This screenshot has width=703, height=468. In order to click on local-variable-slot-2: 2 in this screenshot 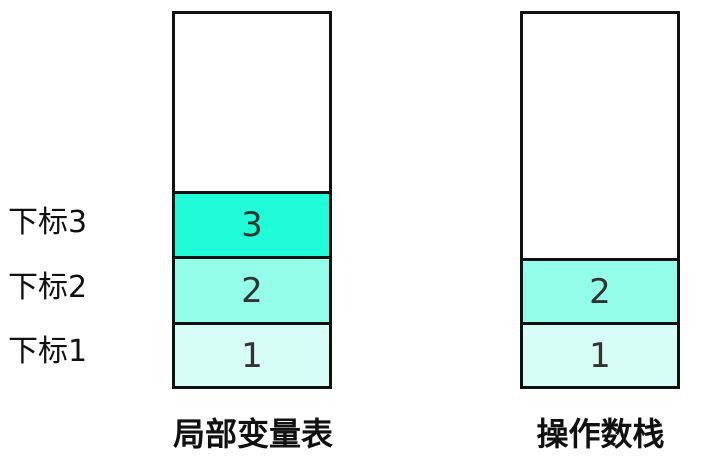, I will do `click(252, 289)`.